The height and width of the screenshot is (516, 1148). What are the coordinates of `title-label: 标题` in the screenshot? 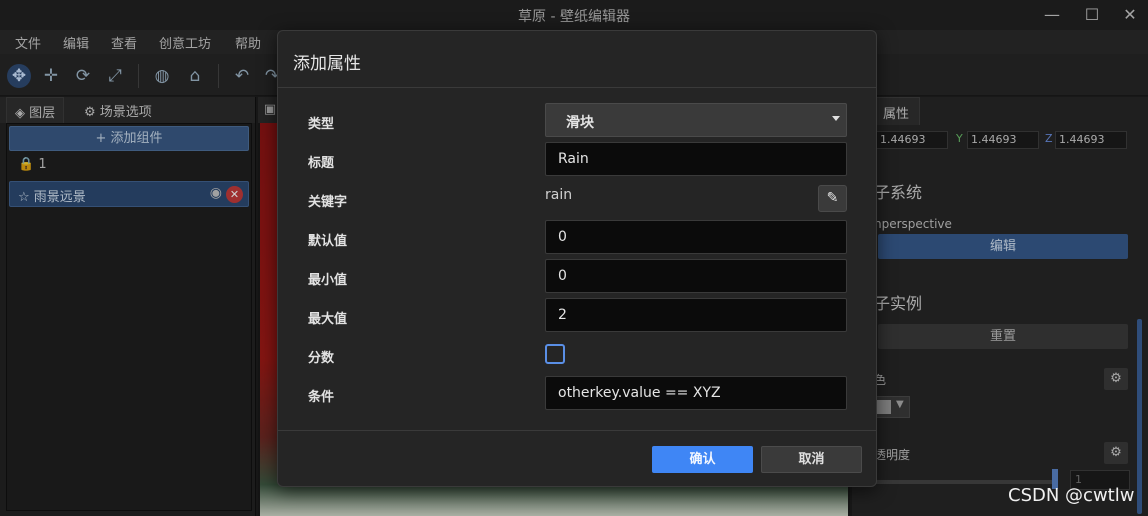 It's located at (321, 163).